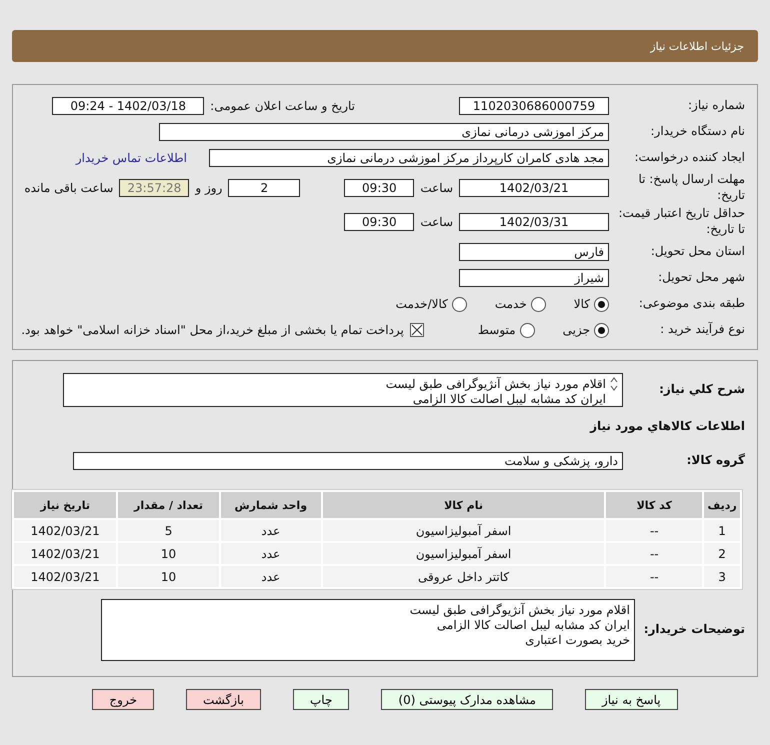  What do you see at coordinates (697, 252) in the screenshot?
I see `field-label: استان محل تحویل:` at bounding box center [697, 252].